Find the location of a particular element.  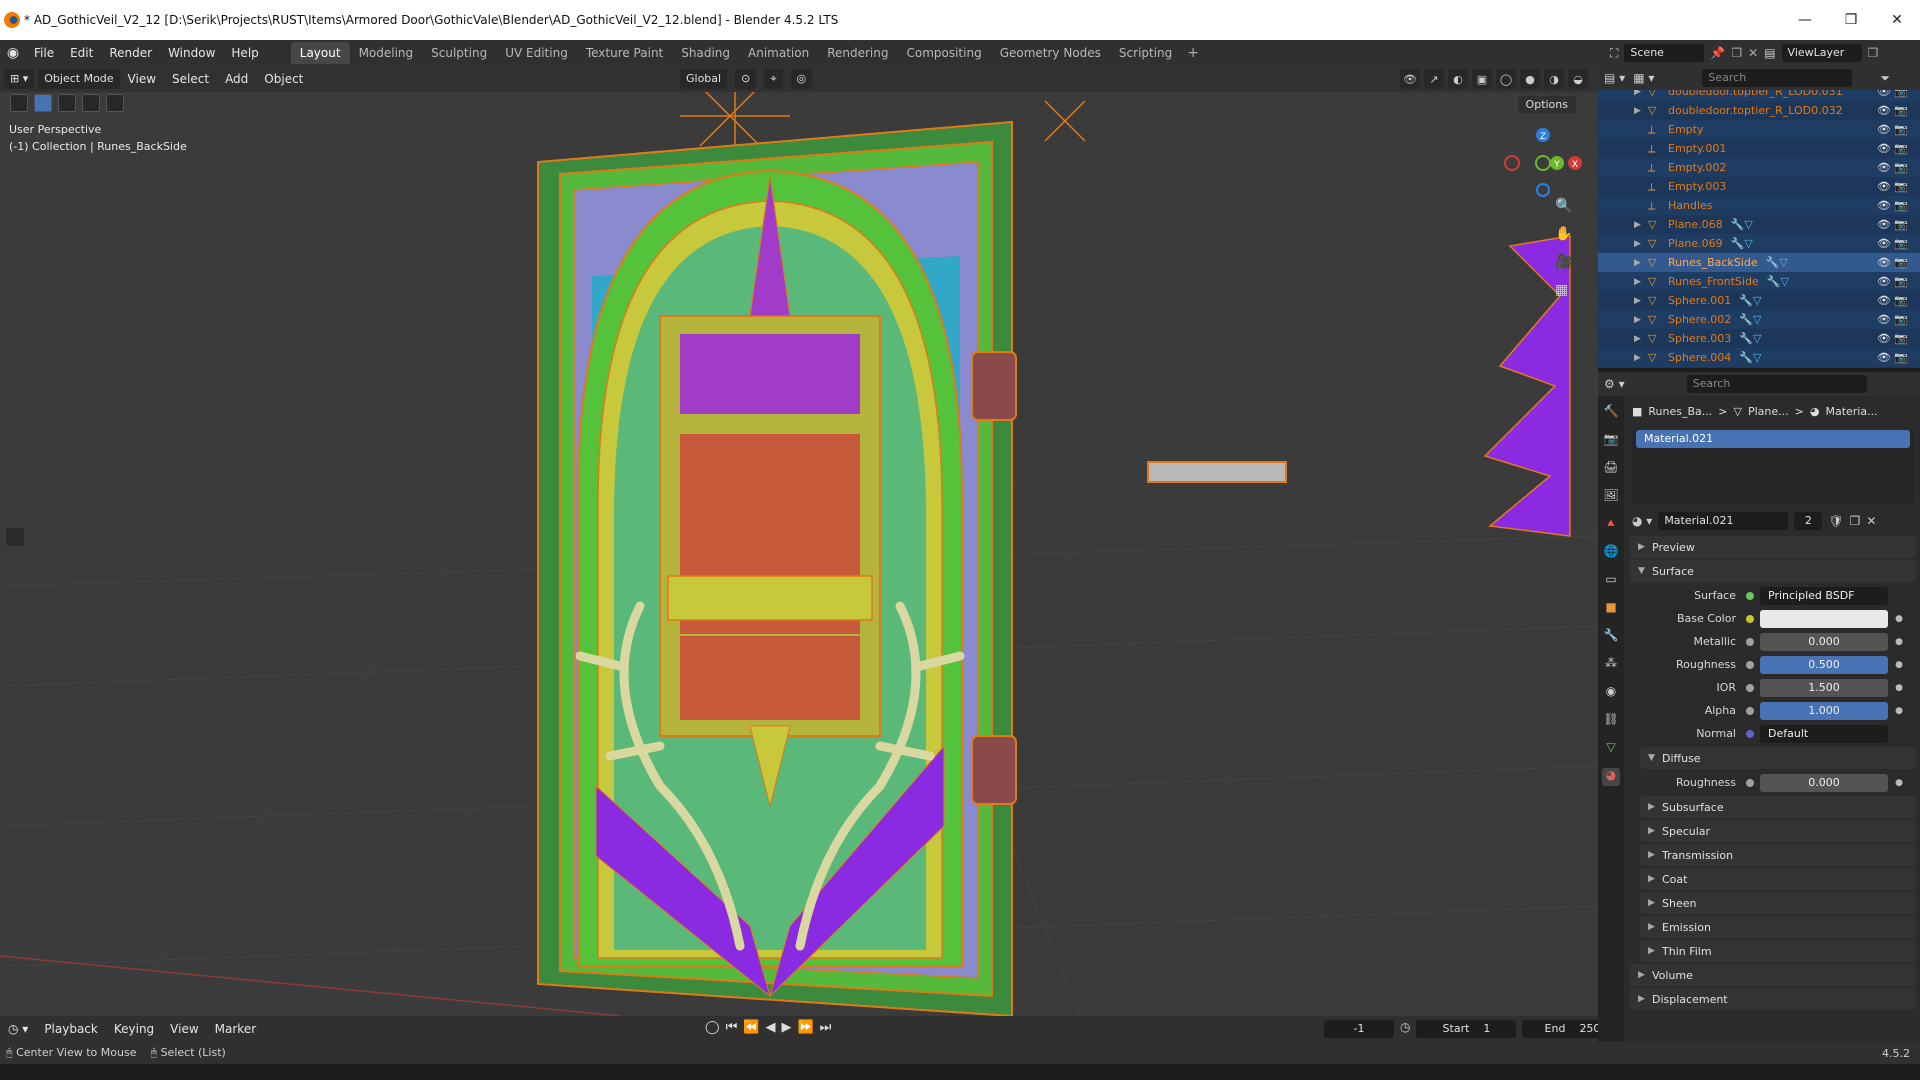

editor-type-dropdown: ⊞ ▾ is located at coordinates (19, 79).